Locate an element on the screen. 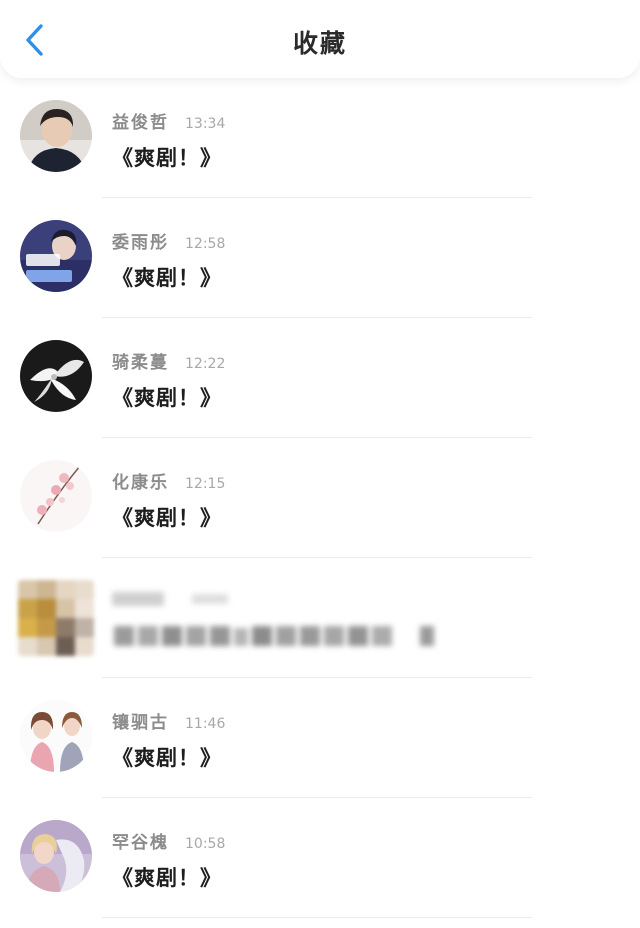 Image resolution: width=640 pixels, height=928 pixels. sender-name: 益俊哲 is located at coordinates (140, 123).